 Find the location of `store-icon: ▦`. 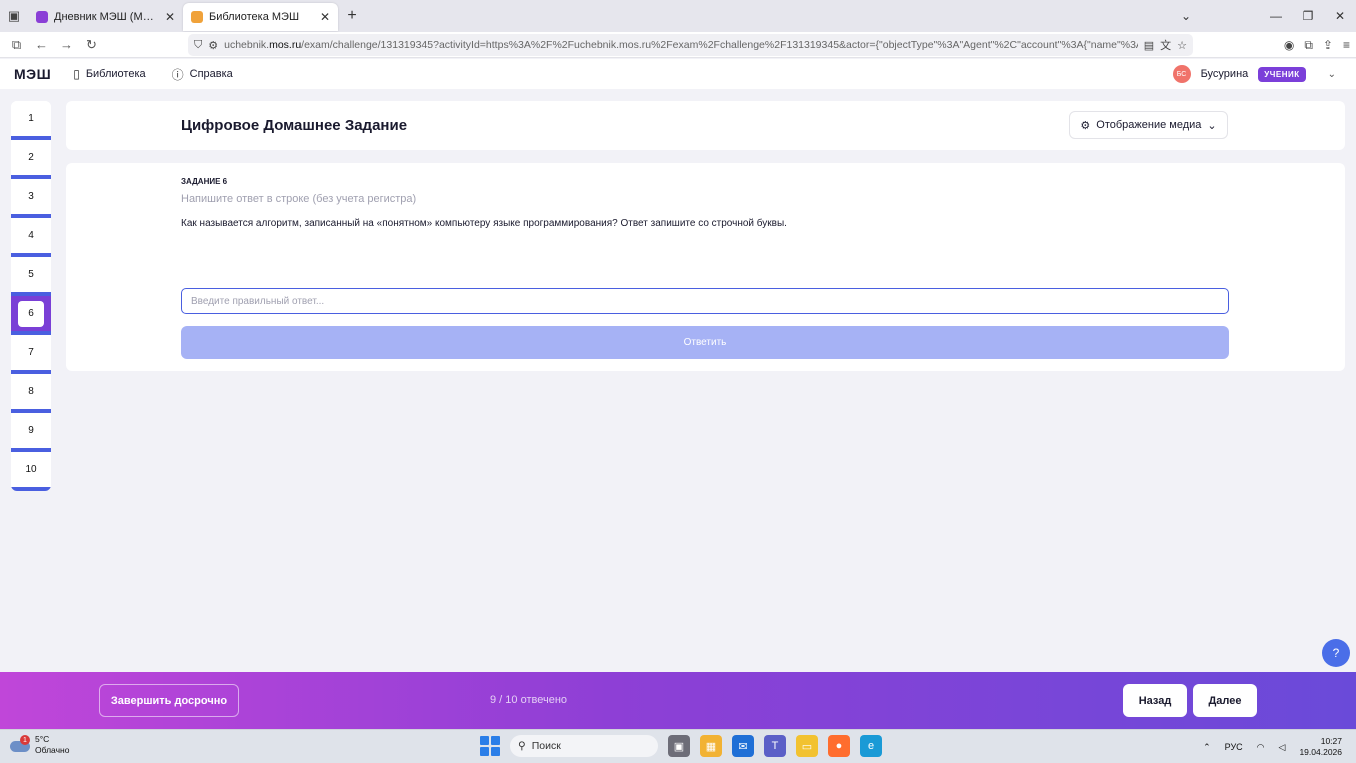

store-icon: ▦ is located at coordinates (711, 746).